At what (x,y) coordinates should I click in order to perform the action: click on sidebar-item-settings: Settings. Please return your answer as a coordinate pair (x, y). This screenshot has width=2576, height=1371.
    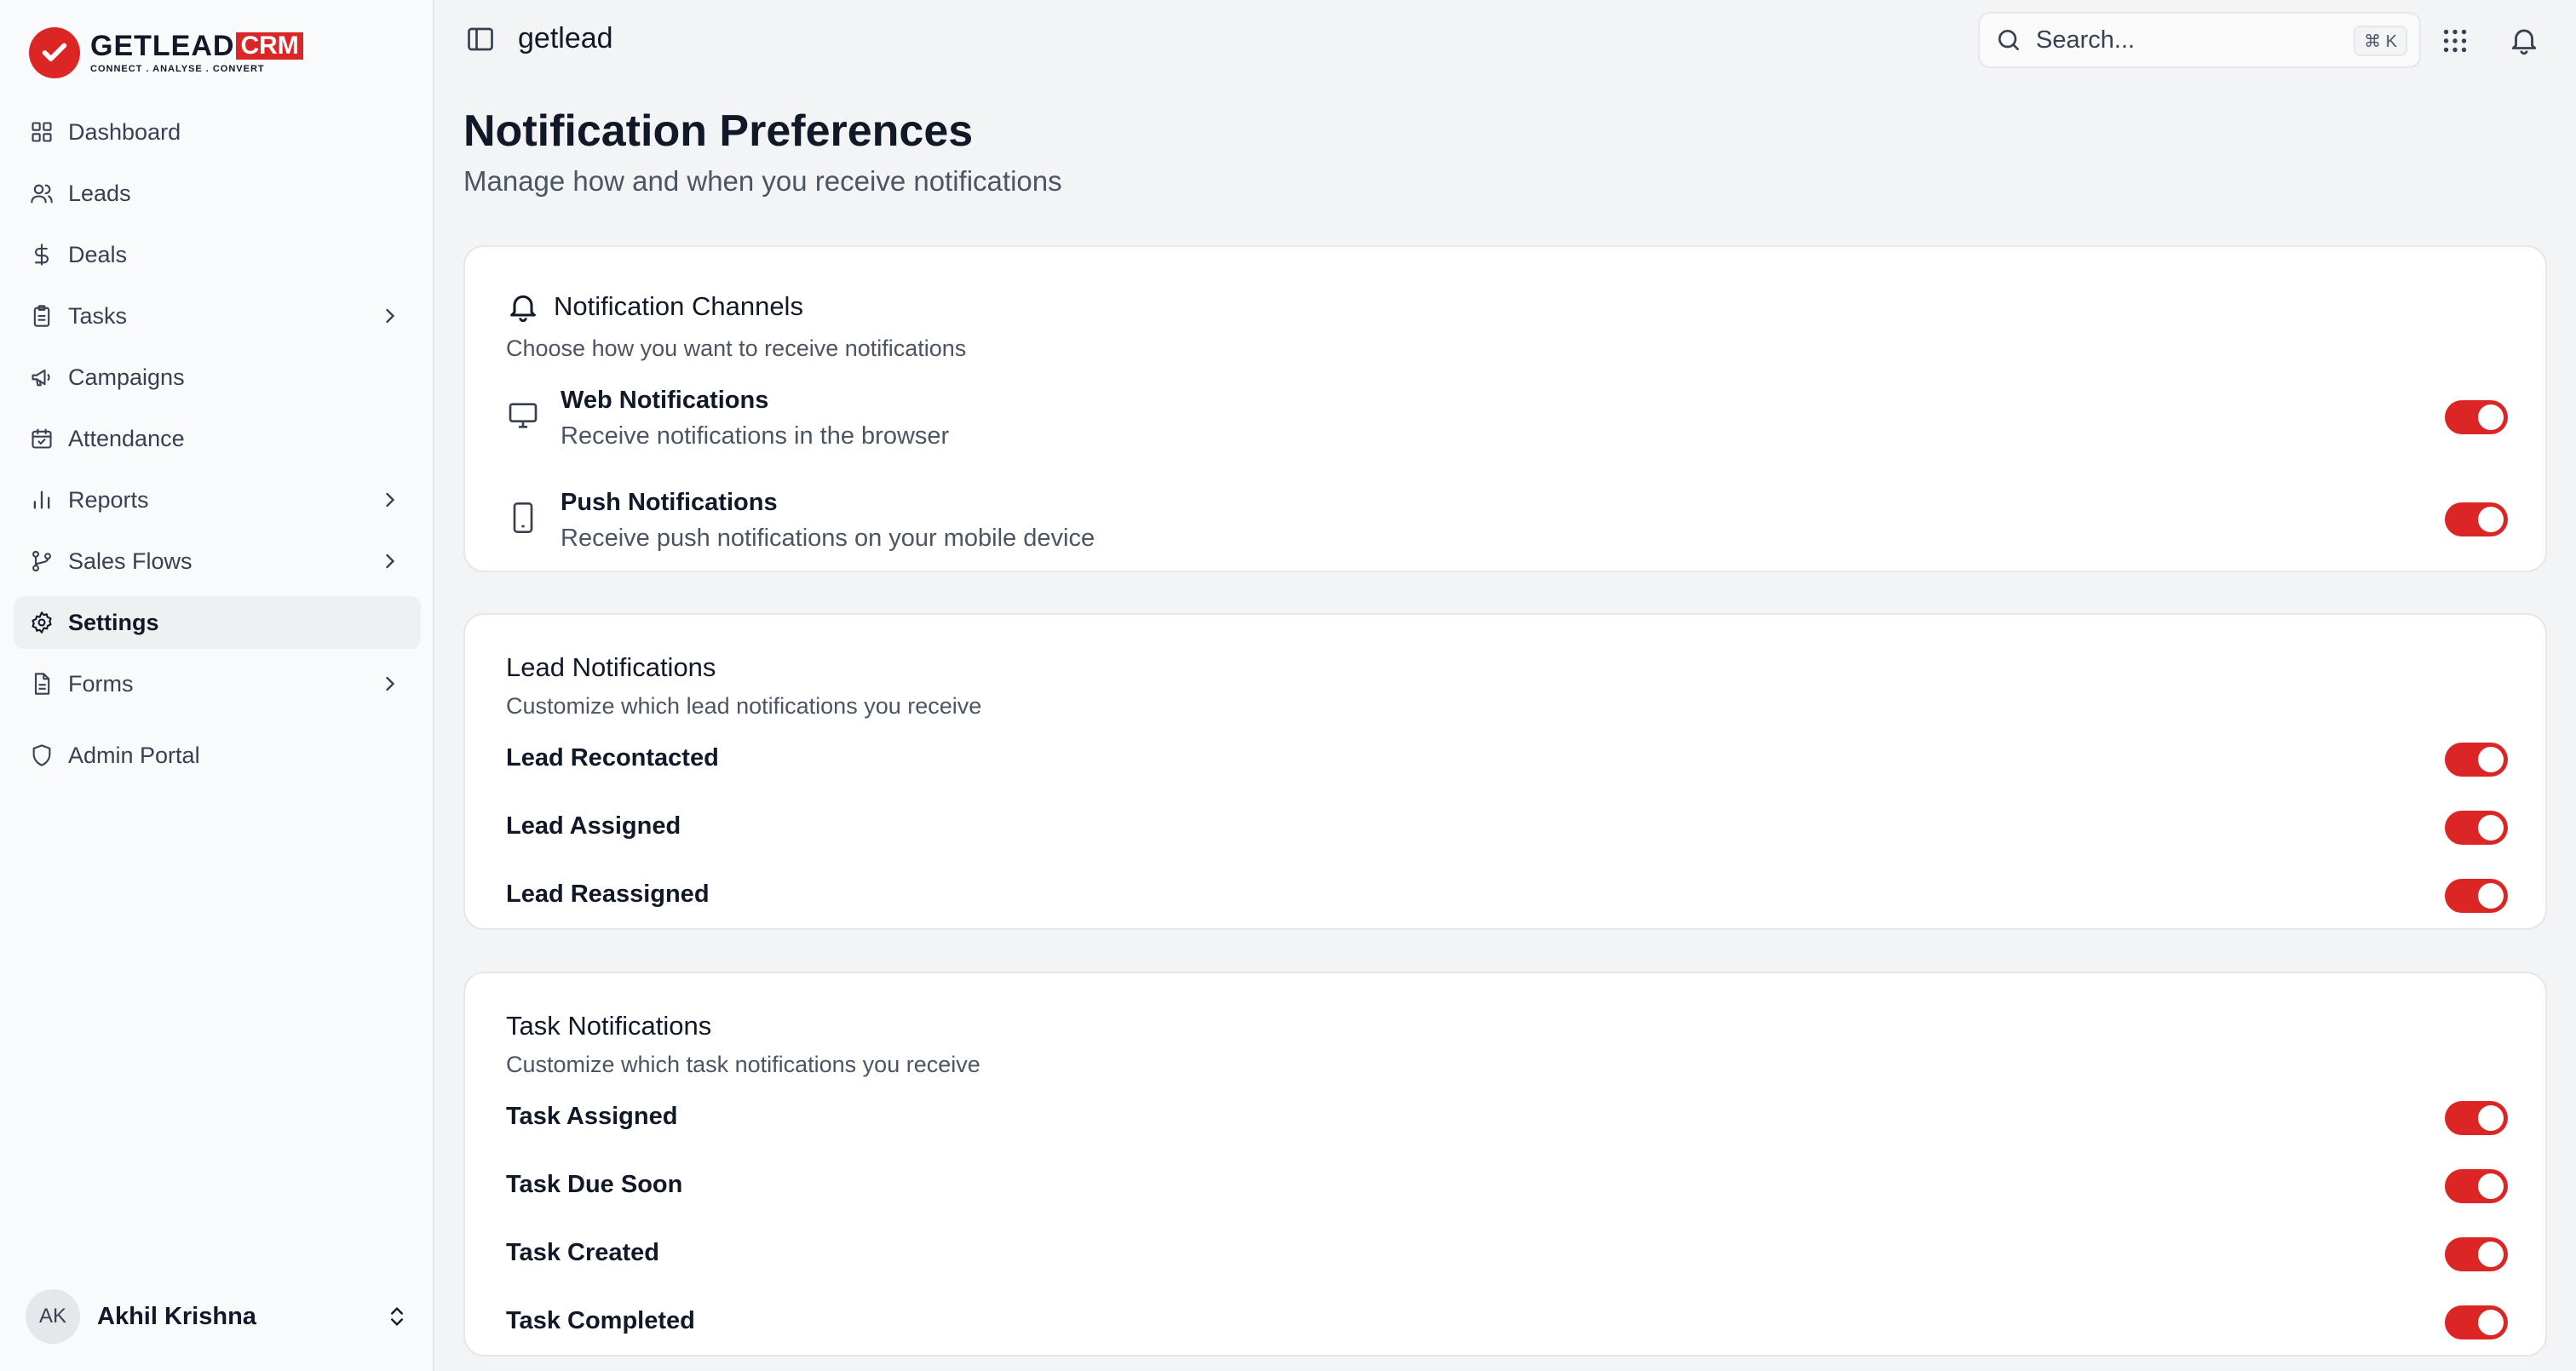
    Looking at the image, I should click on (217, 622).